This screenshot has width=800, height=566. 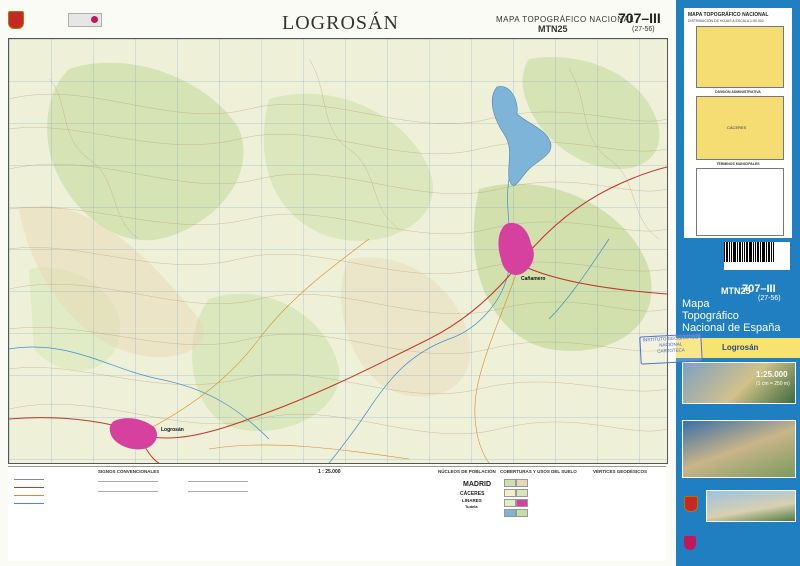 I want to click on admin-division-map: CÁCERES, so click(x=740, y=128).